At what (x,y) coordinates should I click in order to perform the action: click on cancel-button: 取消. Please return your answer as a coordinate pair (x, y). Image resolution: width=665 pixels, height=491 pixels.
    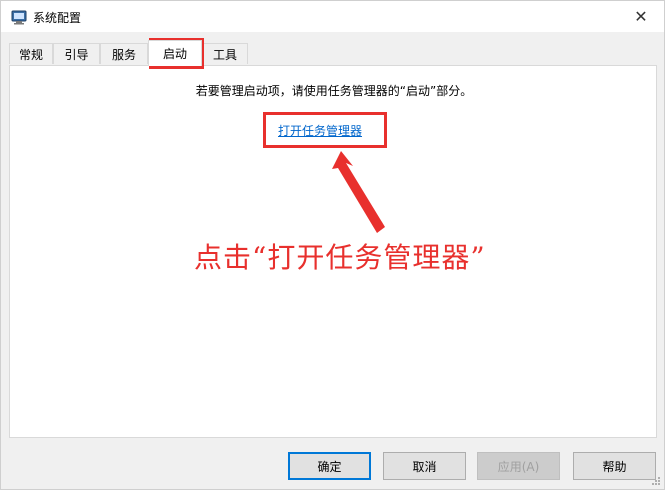
    Looking at the image, I should click on (424, 466).